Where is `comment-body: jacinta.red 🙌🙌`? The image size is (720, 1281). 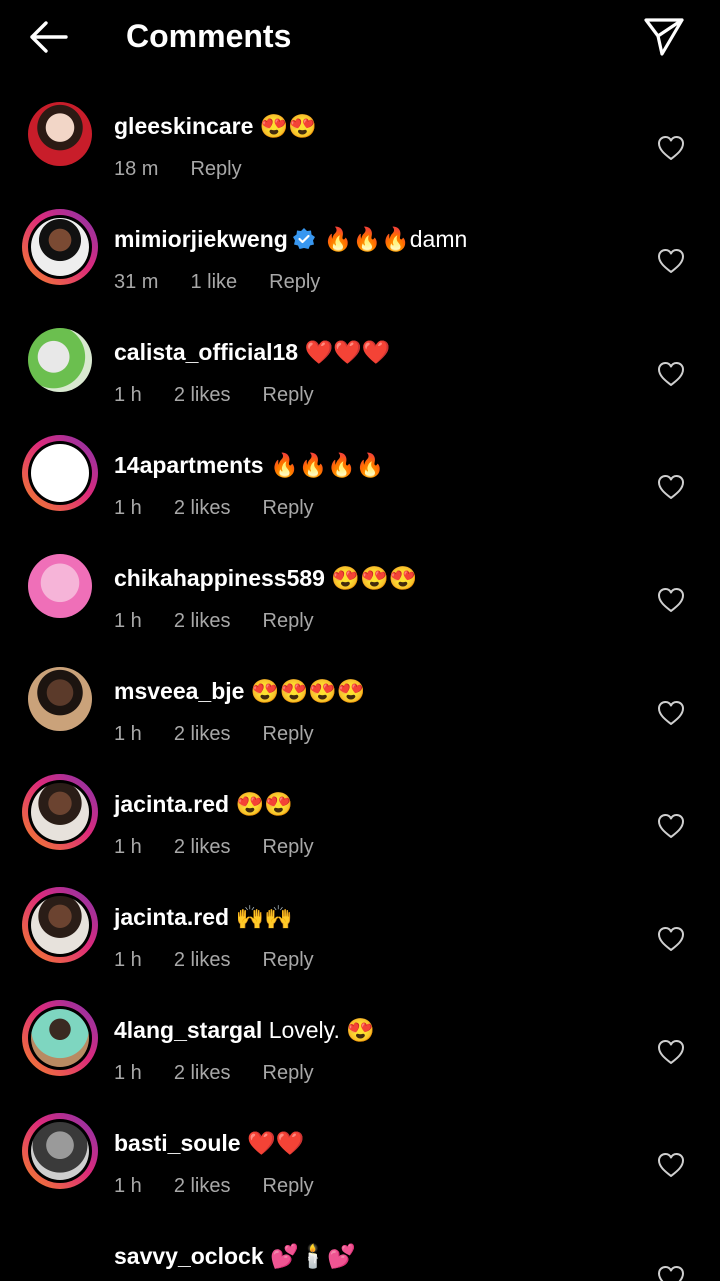 comment-body: jacinta.red 🙌🙌 is located at coordinates (203, 917).